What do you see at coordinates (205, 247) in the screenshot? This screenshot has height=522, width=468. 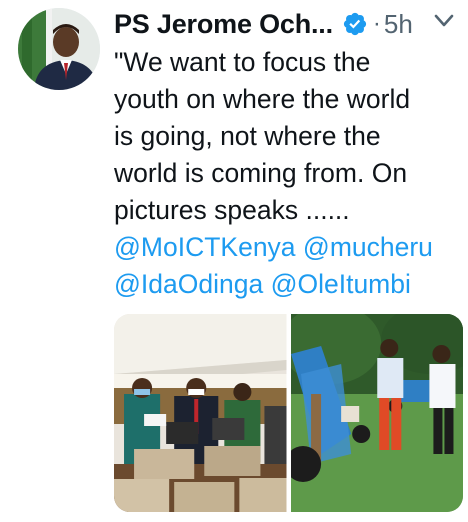 I see `mention-link: @MoICTKenya` at bounding box center [205, 247].